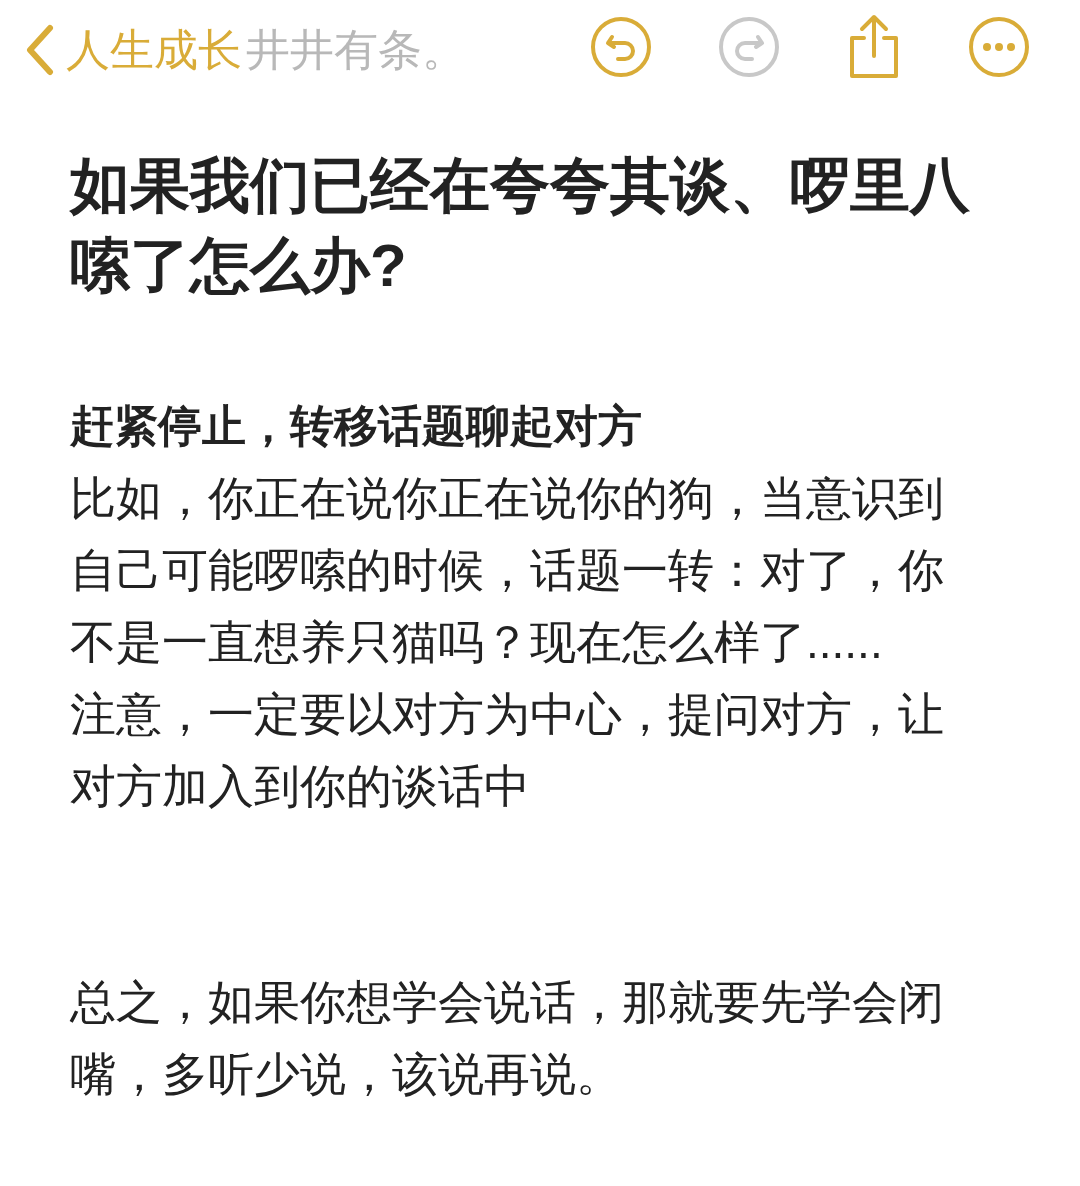  I want to click on section-heading: 赶紧停止，转移话题聊起对方, so click(356, 426).